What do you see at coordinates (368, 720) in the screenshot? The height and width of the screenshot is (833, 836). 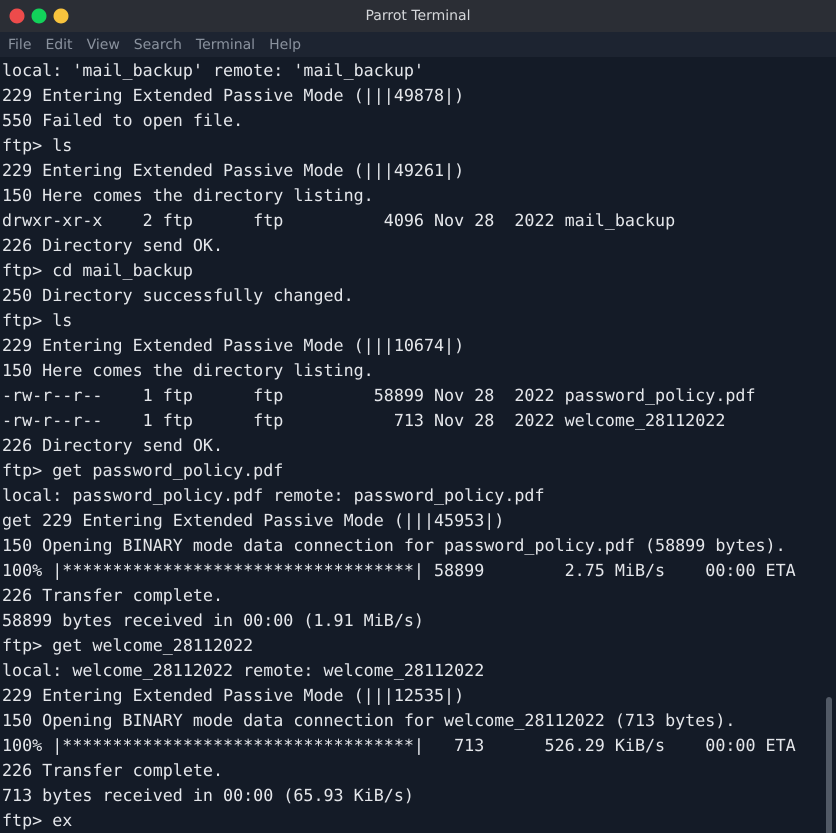 I see `terminal-line: 150 Opening BINARY mode data connection for welcome_28112022 (713 bytes).` at bounding box center [368, 720].